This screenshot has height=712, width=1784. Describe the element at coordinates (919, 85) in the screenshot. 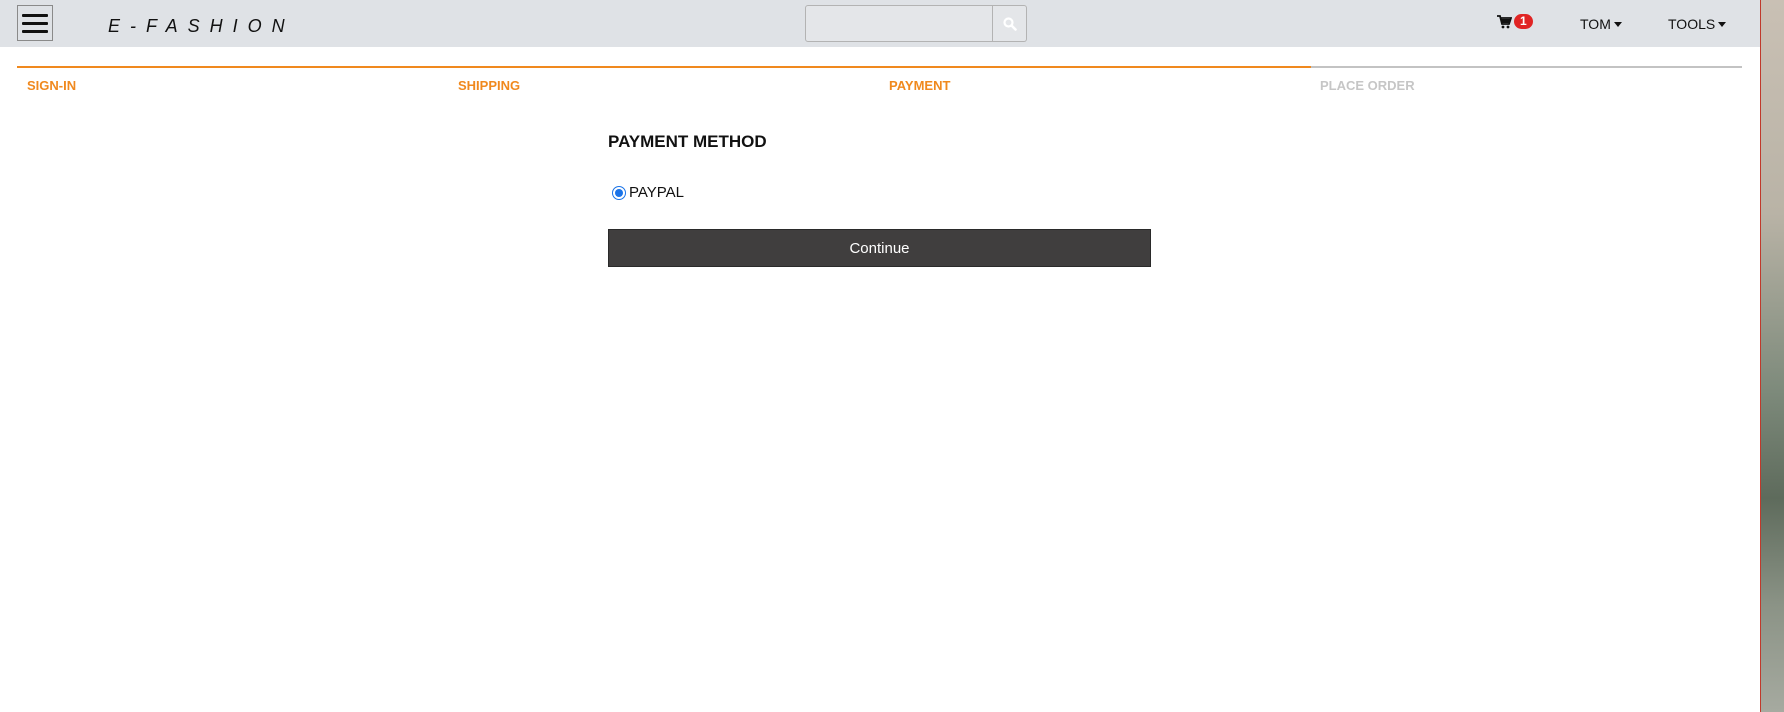

I see `step-payment: PAYMENT` at that location.